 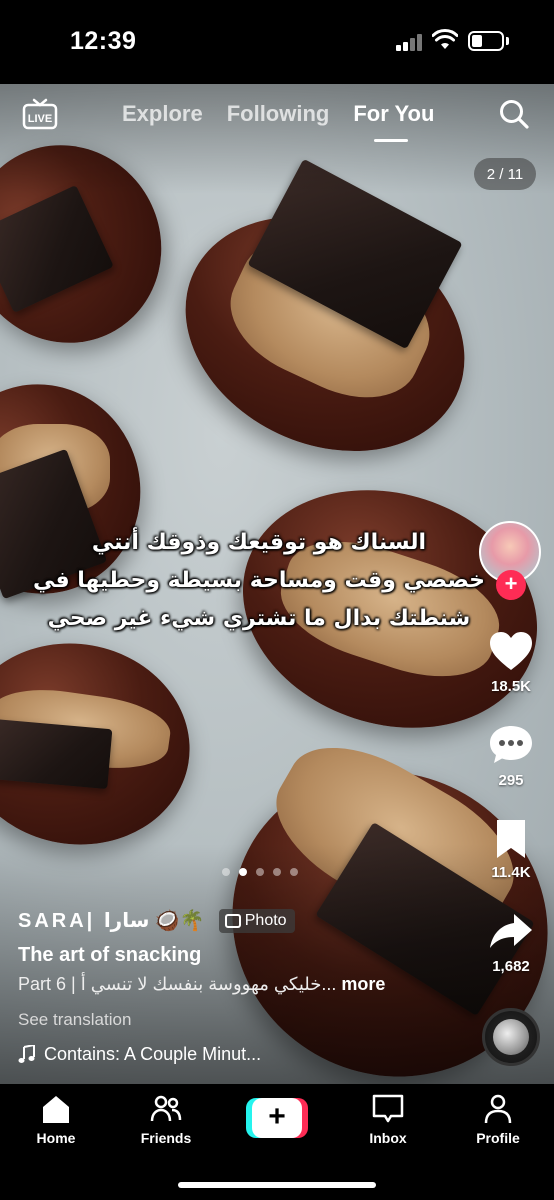 I want to click on battery-tip, so click(x=507, y=41).